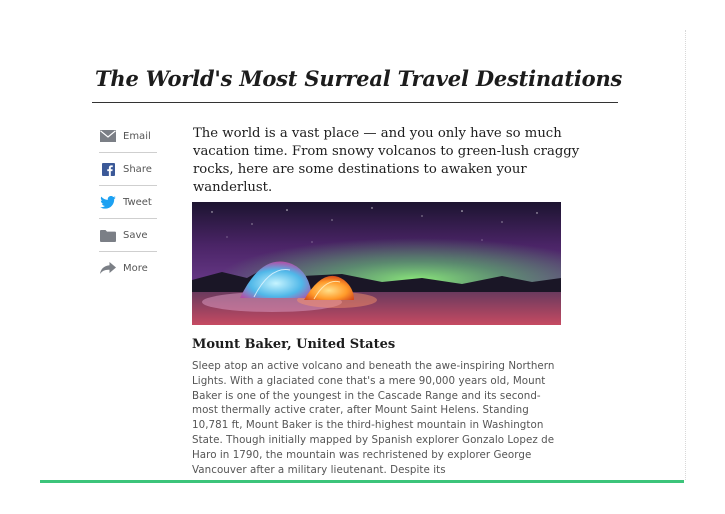 Image resolution: width=725 pixels, height=514 pixels. Describe the element at coordinates (108, 202) in the screenshot. I see `twitter-icon` at that location.